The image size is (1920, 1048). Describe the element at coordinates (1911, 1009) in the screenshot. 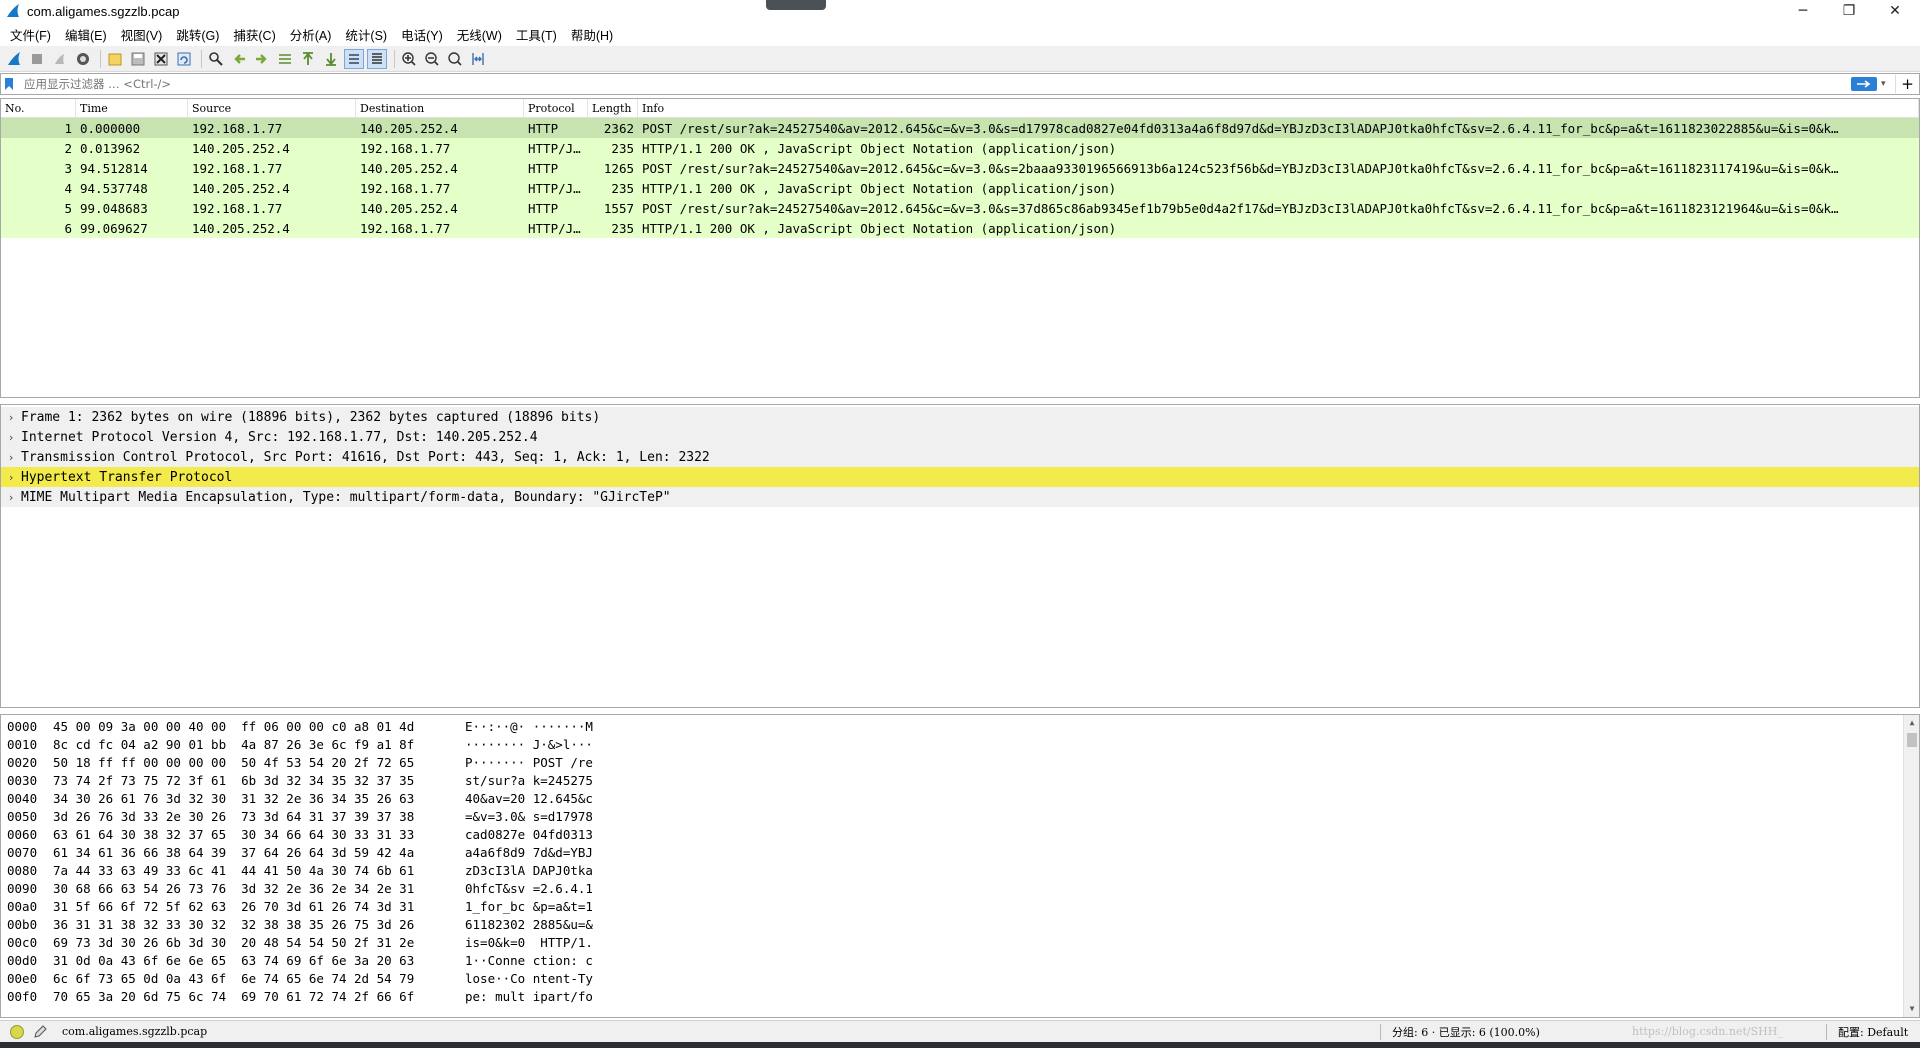

I see `scroll-down-icon: ▼` at that location.